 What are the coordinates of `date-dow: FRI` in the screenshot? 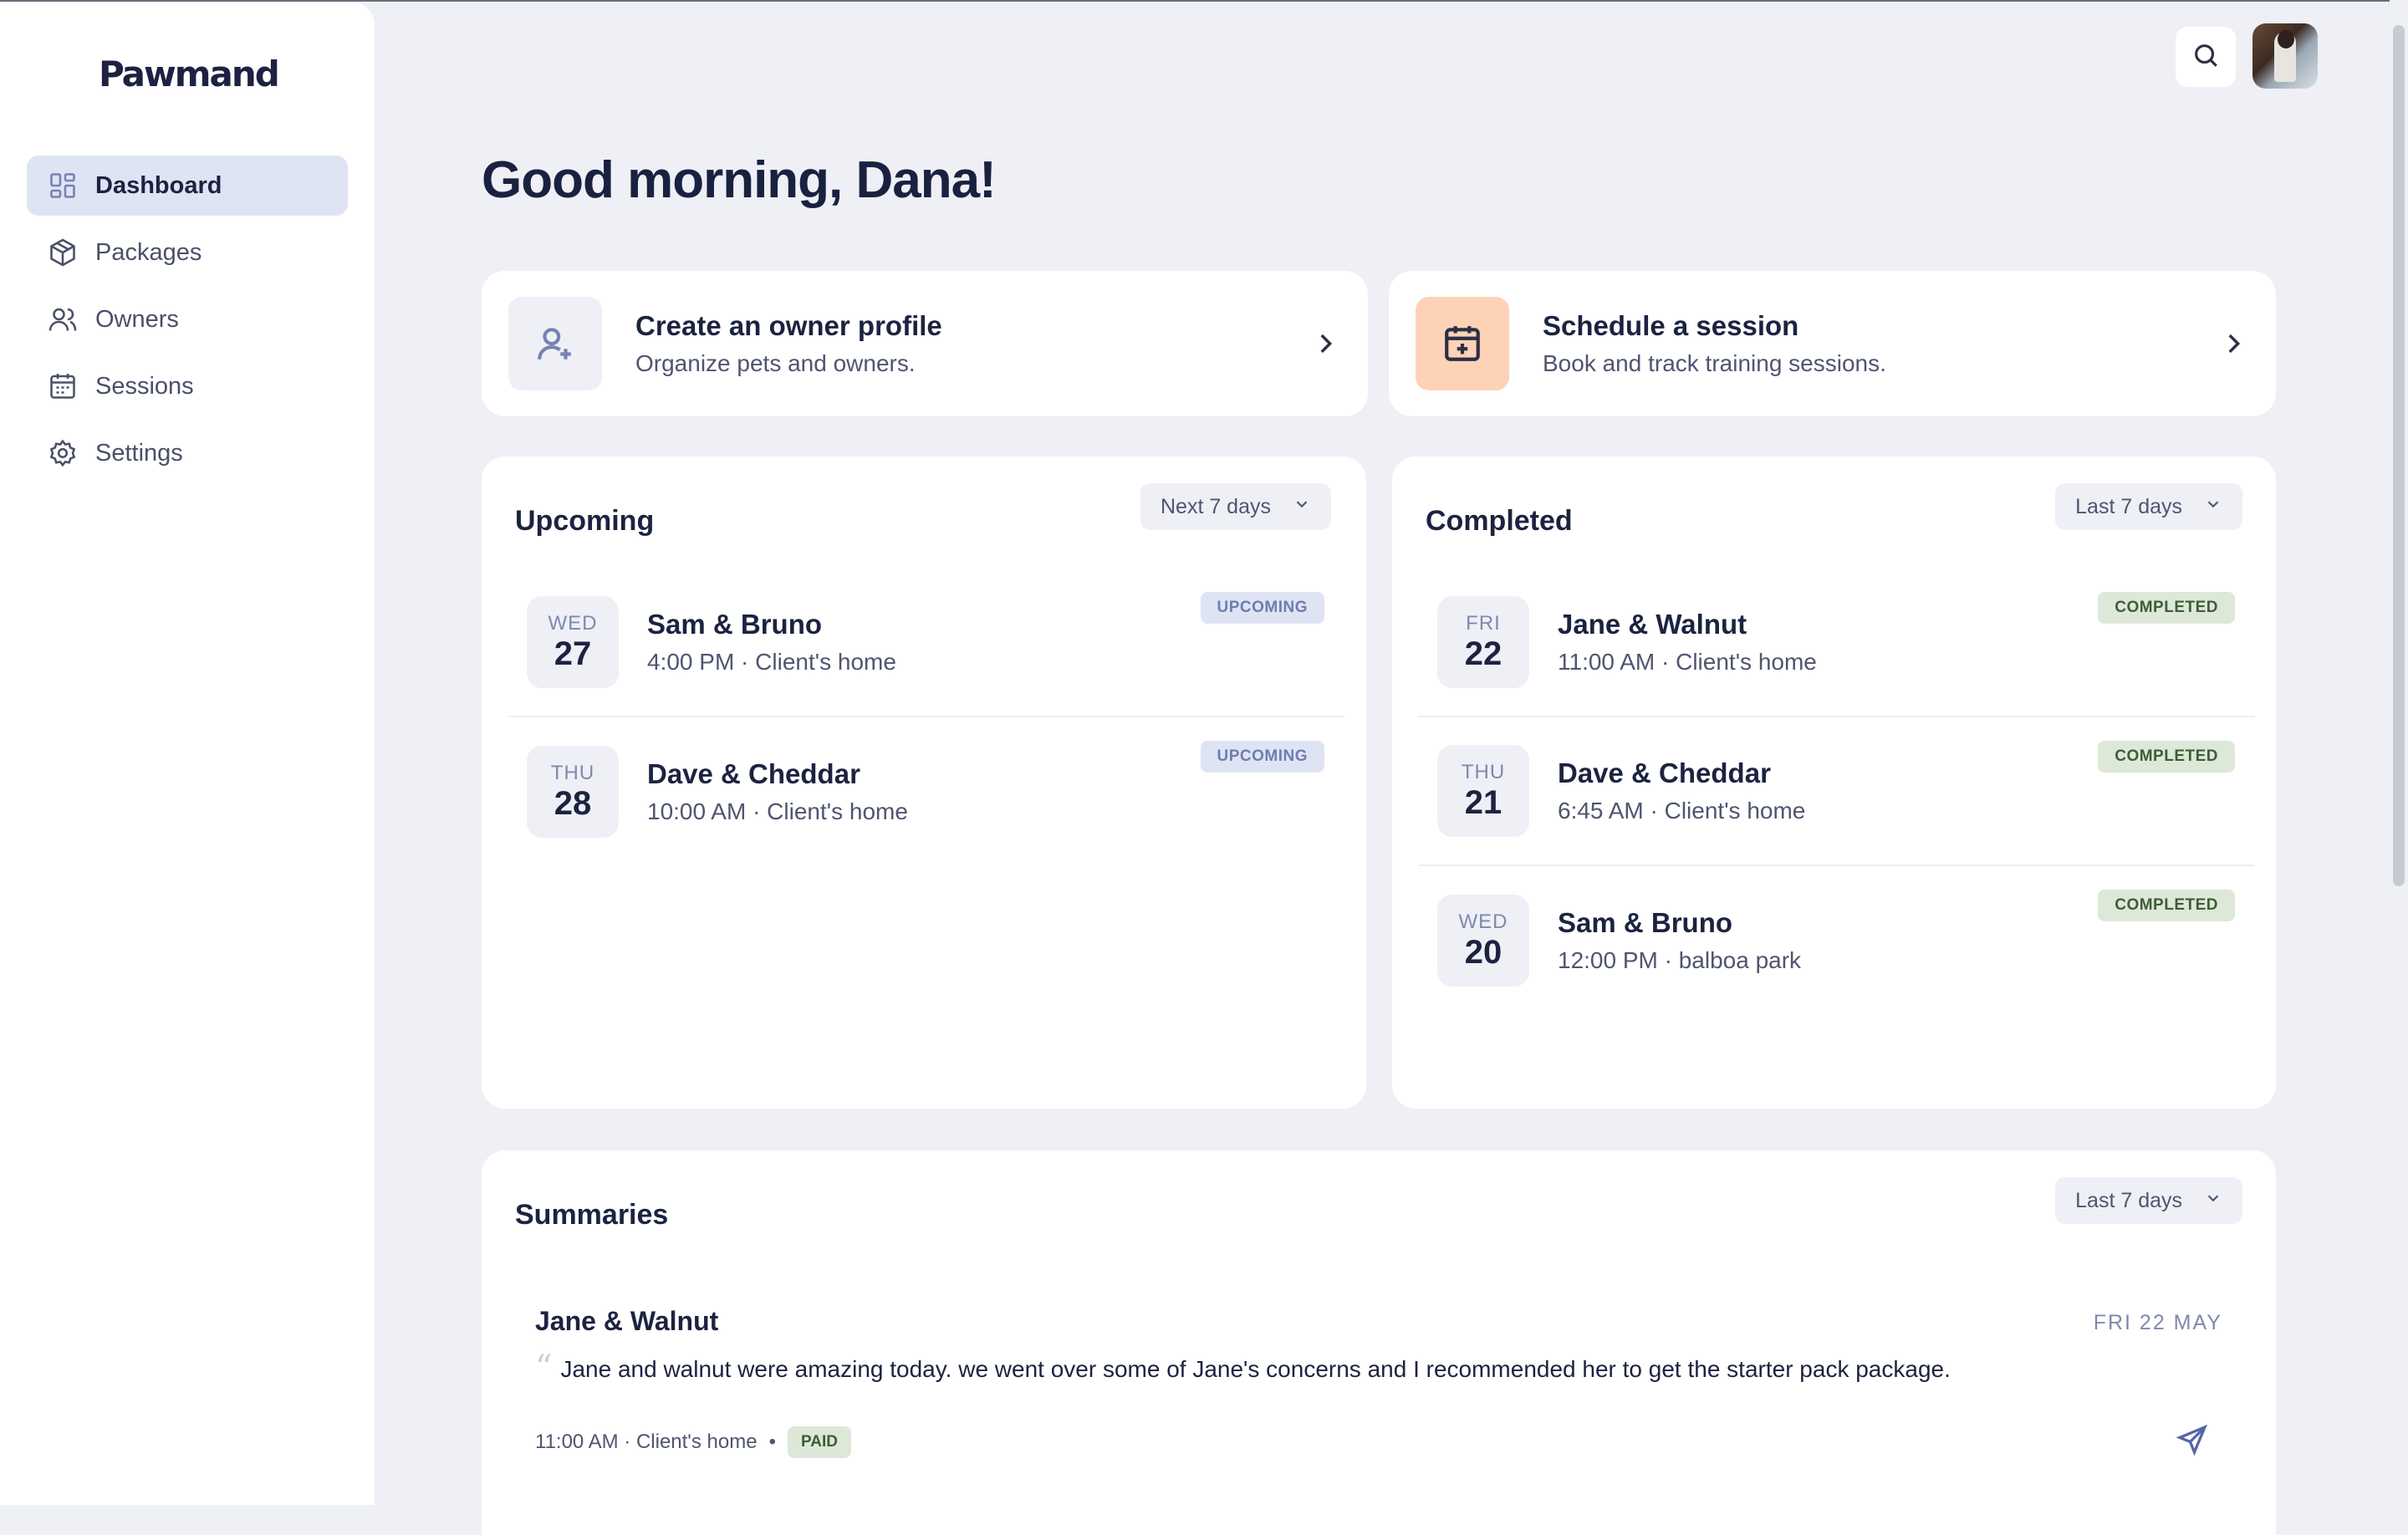 It's located at (1484, 623).